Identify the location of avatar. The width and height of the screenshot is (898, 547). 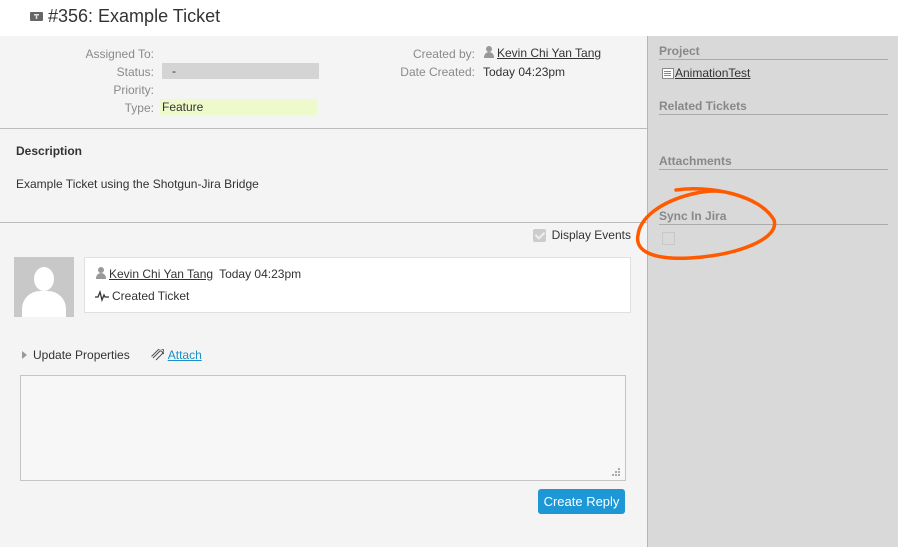
(44, 287).